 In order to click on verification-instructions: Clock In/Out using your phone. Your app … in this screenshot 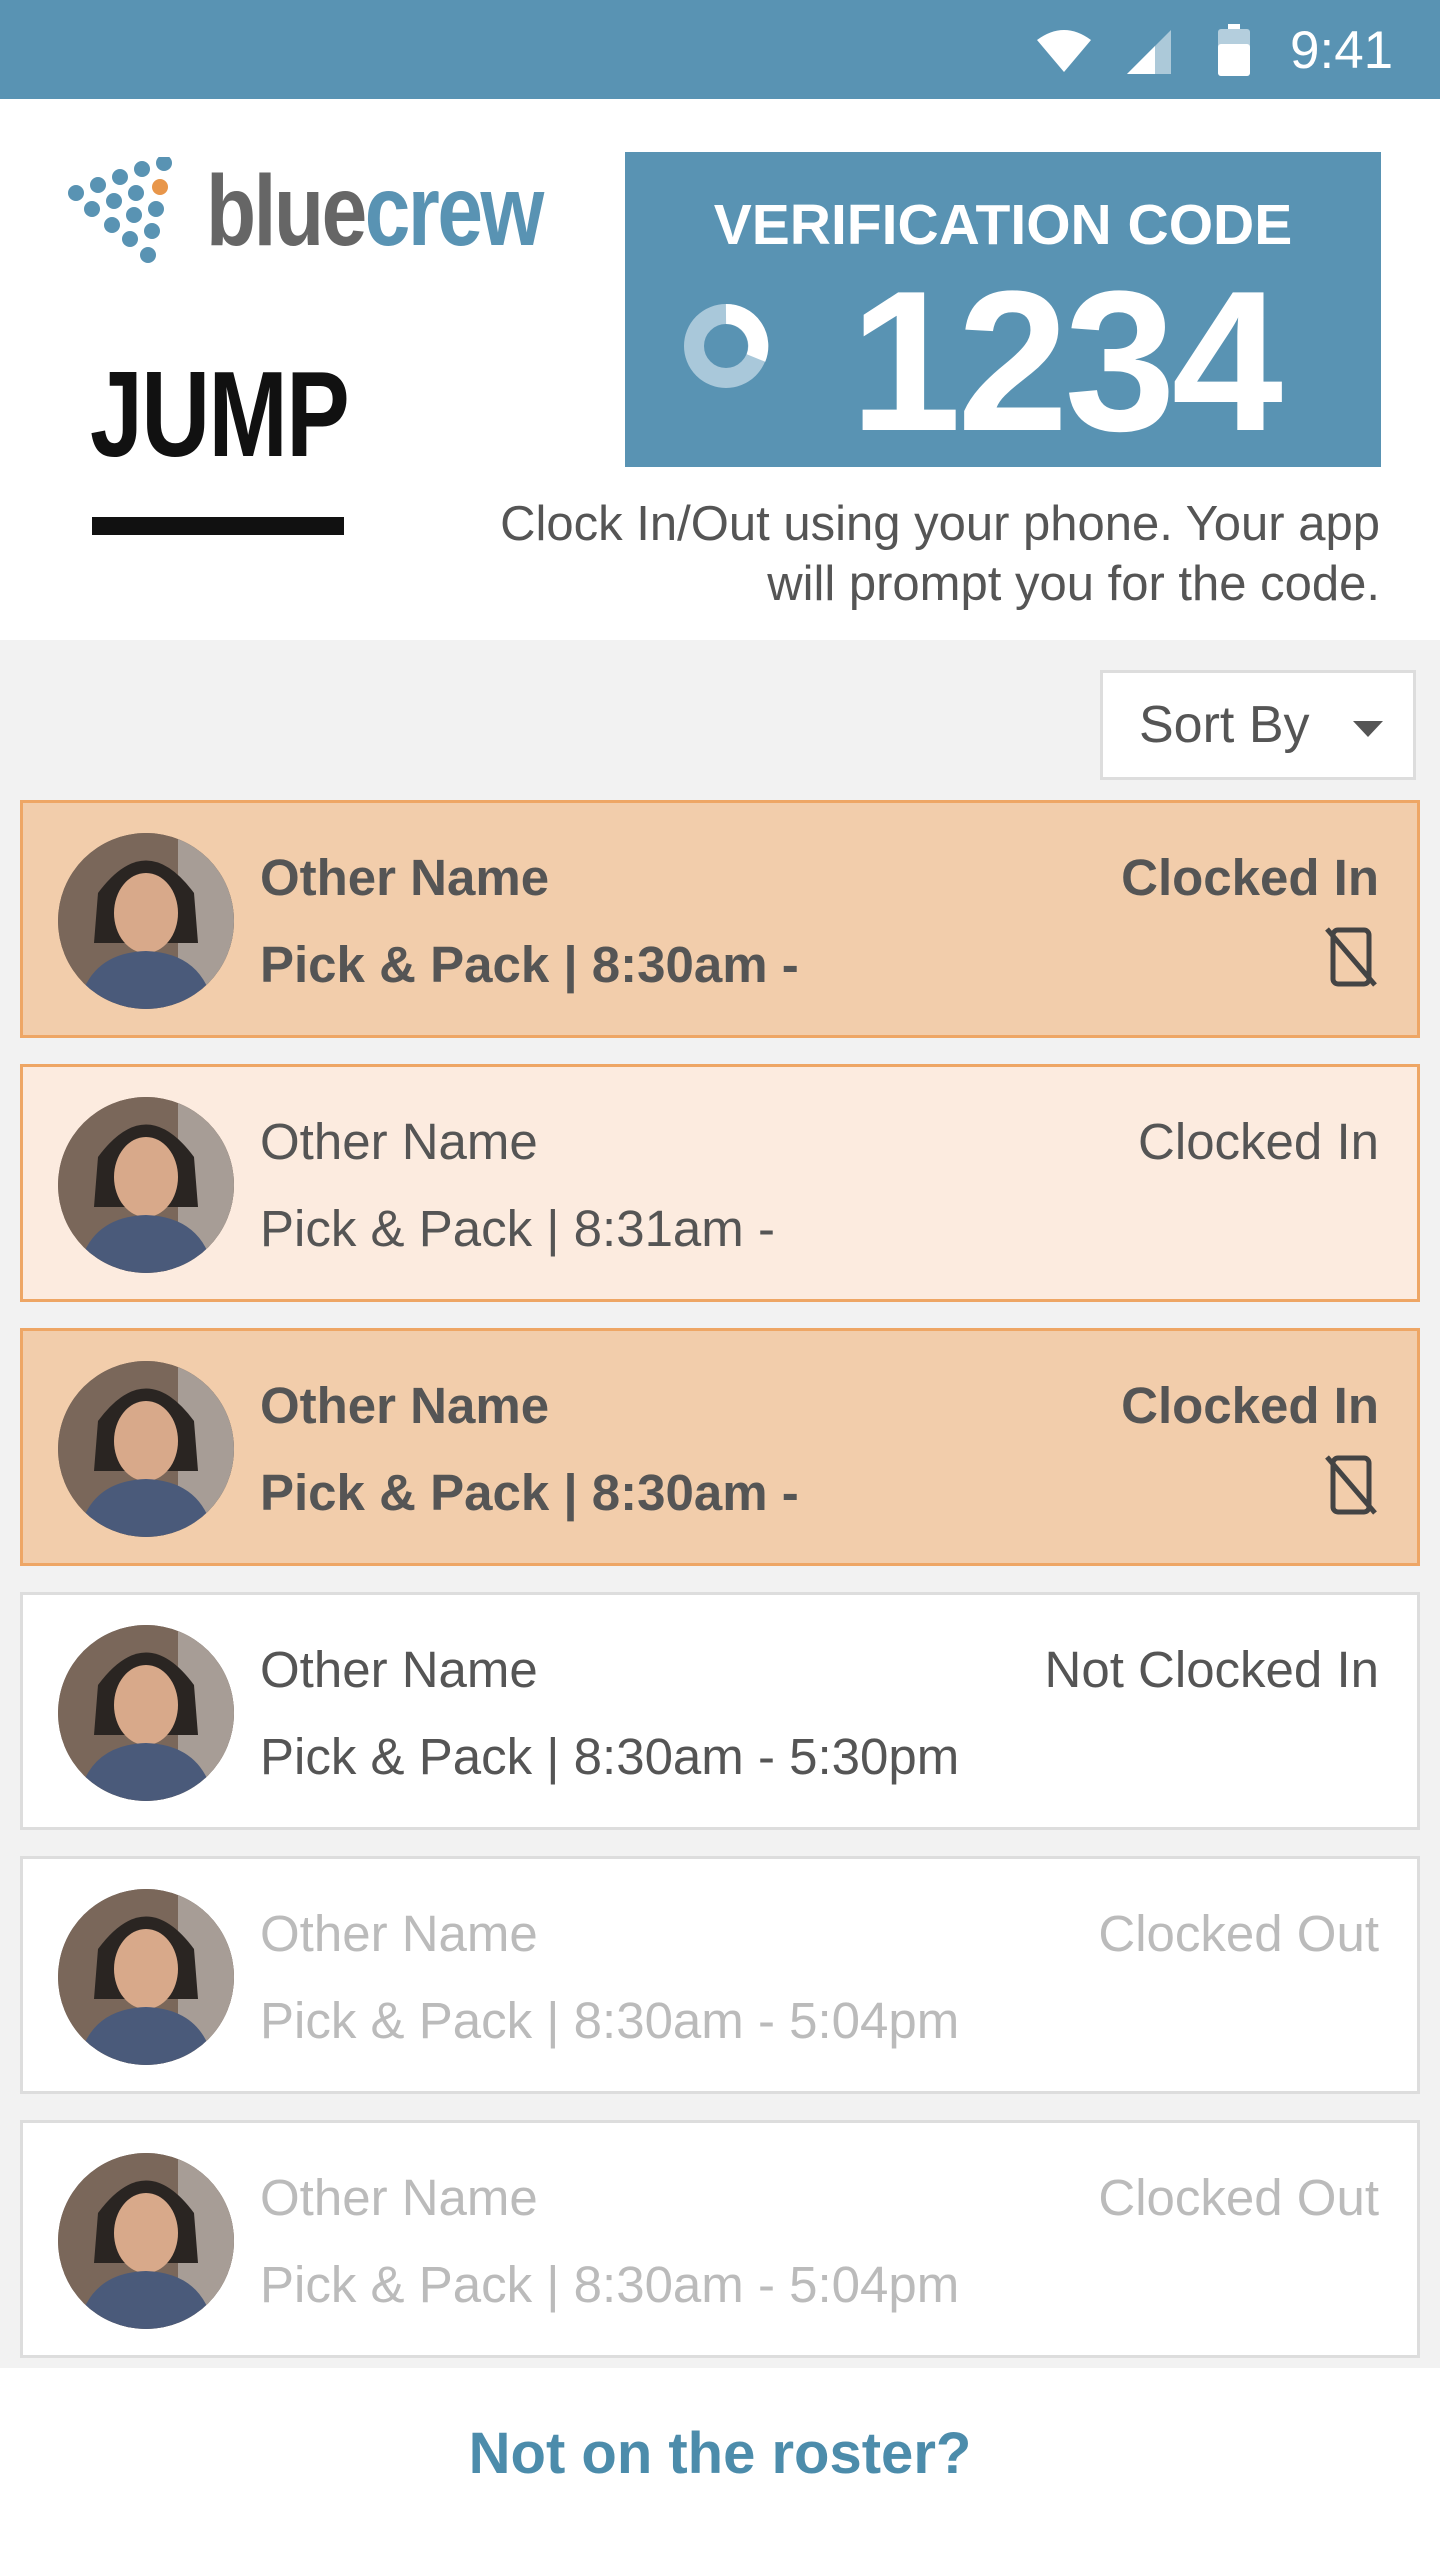, I will do `click(940, 554)`.